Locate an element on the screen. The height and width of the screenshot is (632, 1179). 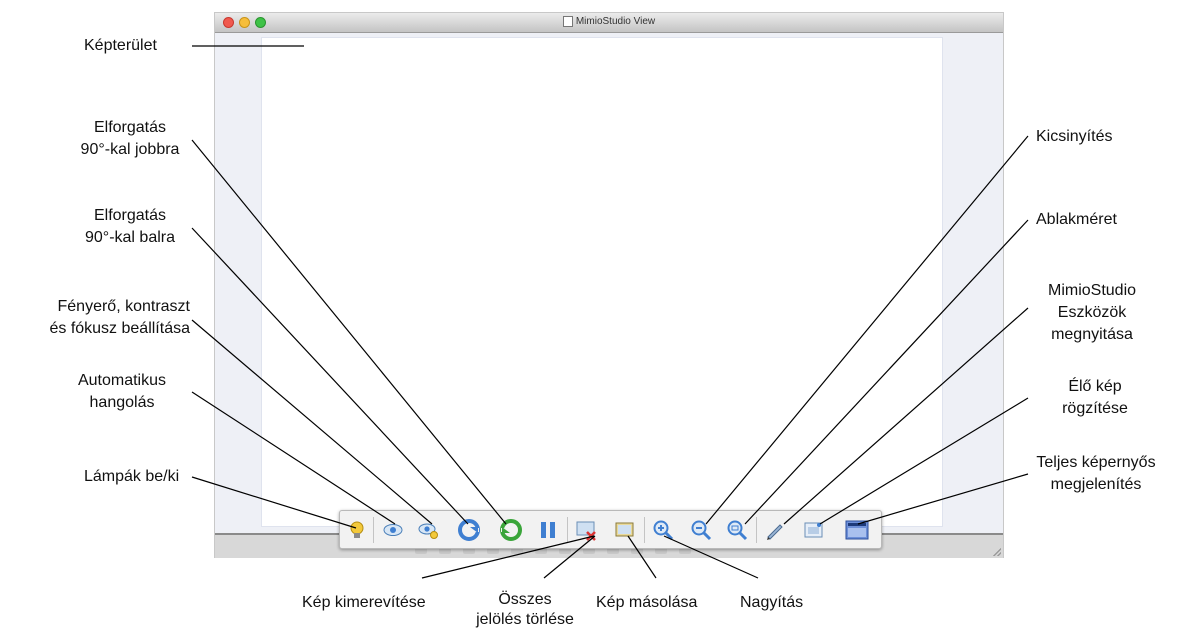
callout-line-lamp is located at coordinates (274, 502).